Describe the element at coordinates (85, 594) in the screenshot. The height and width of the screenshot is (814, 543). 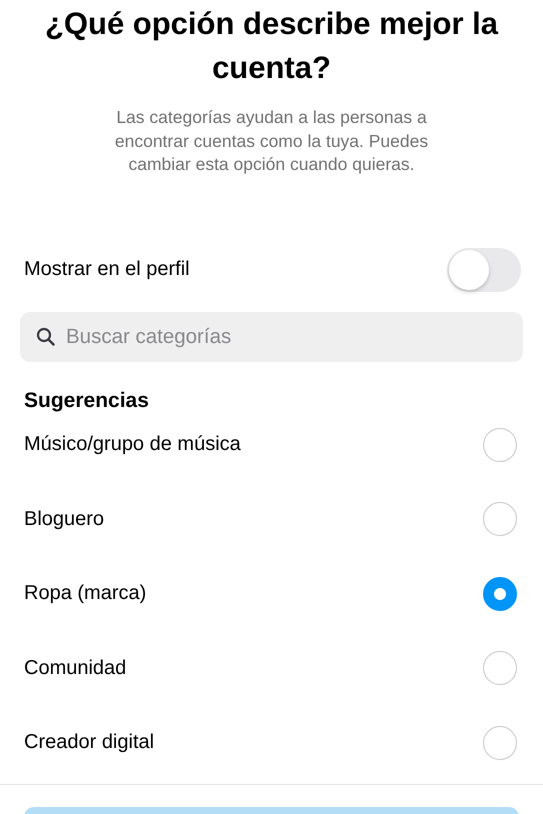
I see `category-label: Ropa (marca)` at that location.